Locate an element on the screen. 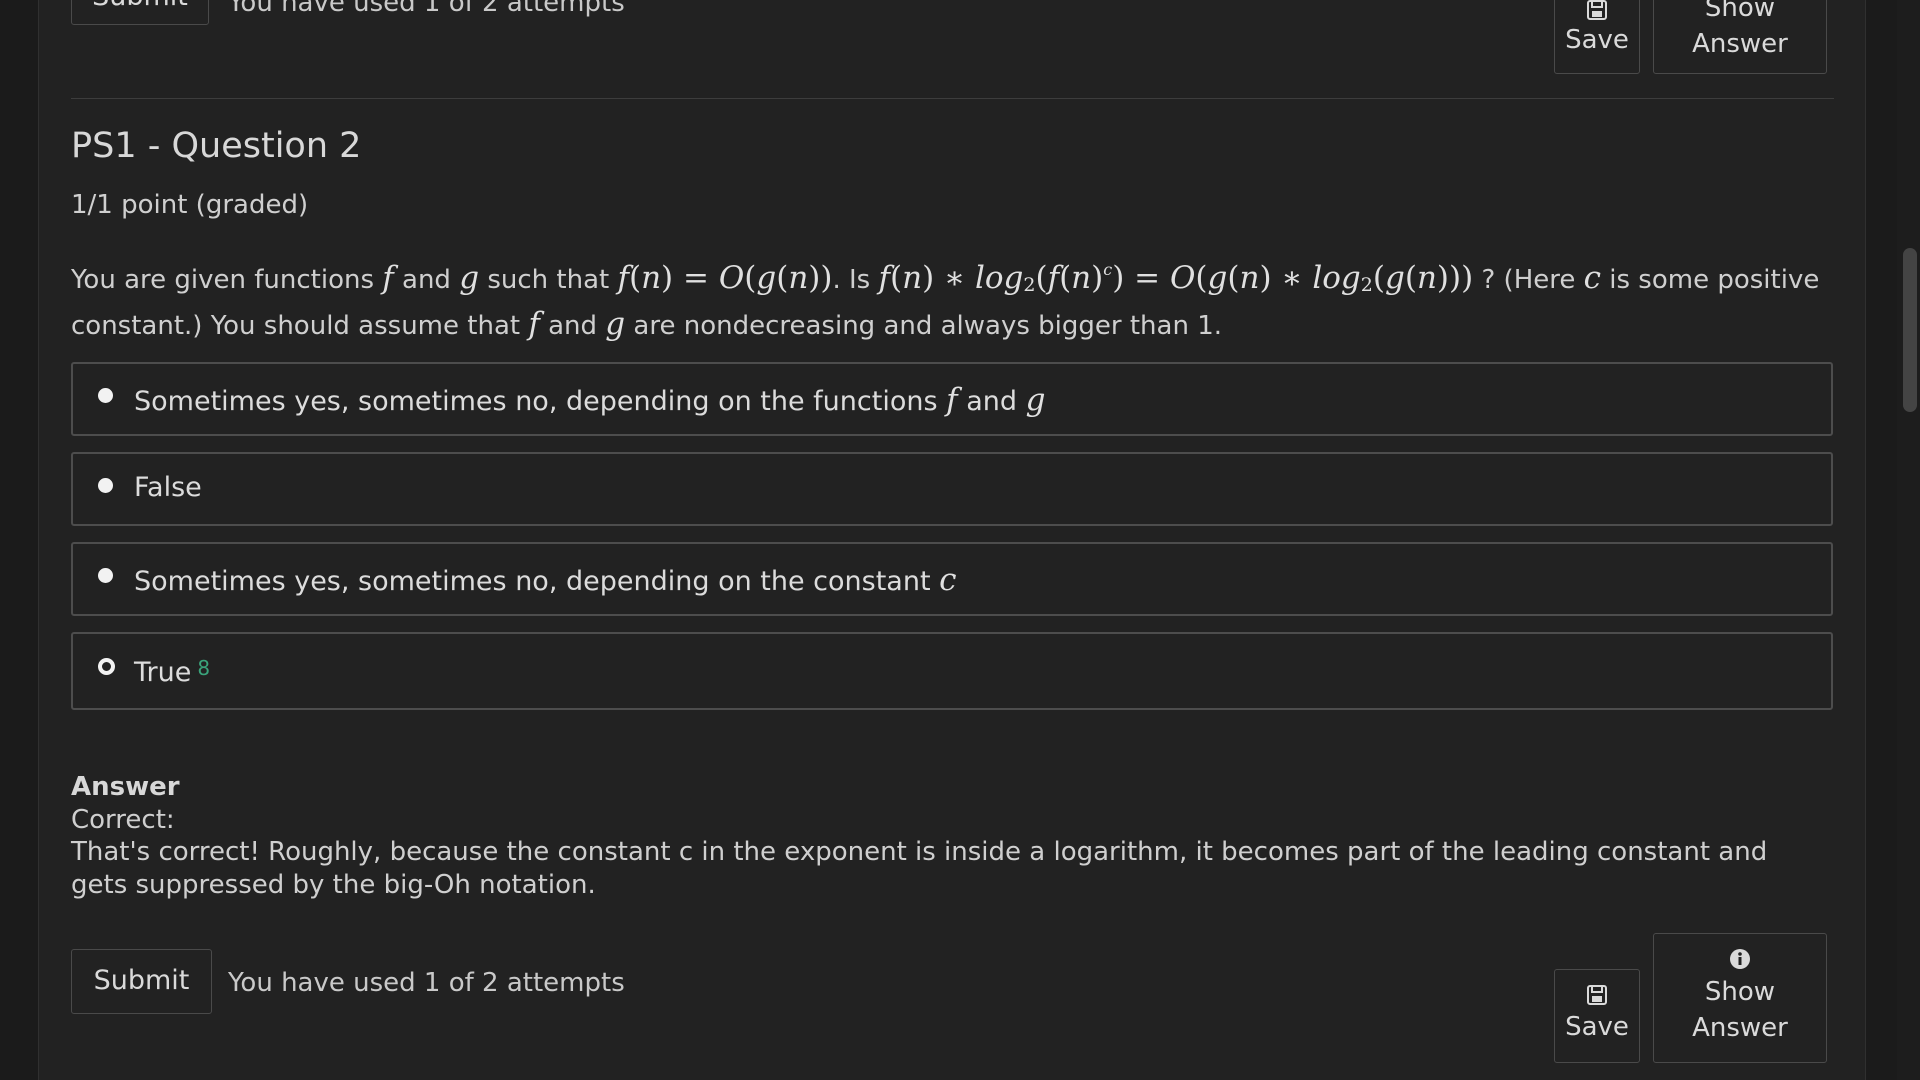  previous-save-button: Save is located at coordinates (1597, 37).